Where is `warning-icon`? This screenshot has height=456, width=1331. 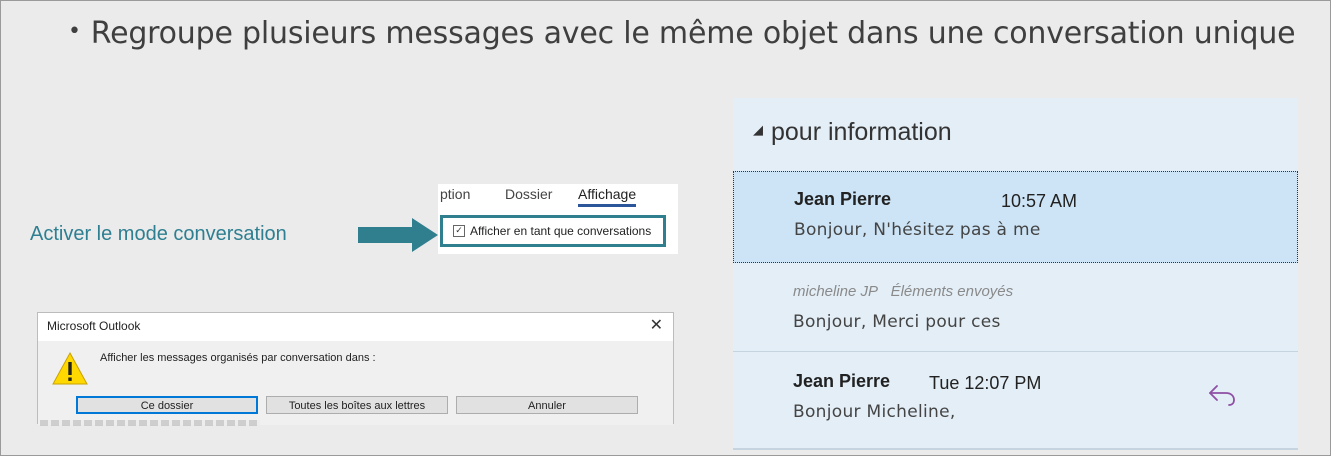 warning-icon is located at coordinates (70, 368).